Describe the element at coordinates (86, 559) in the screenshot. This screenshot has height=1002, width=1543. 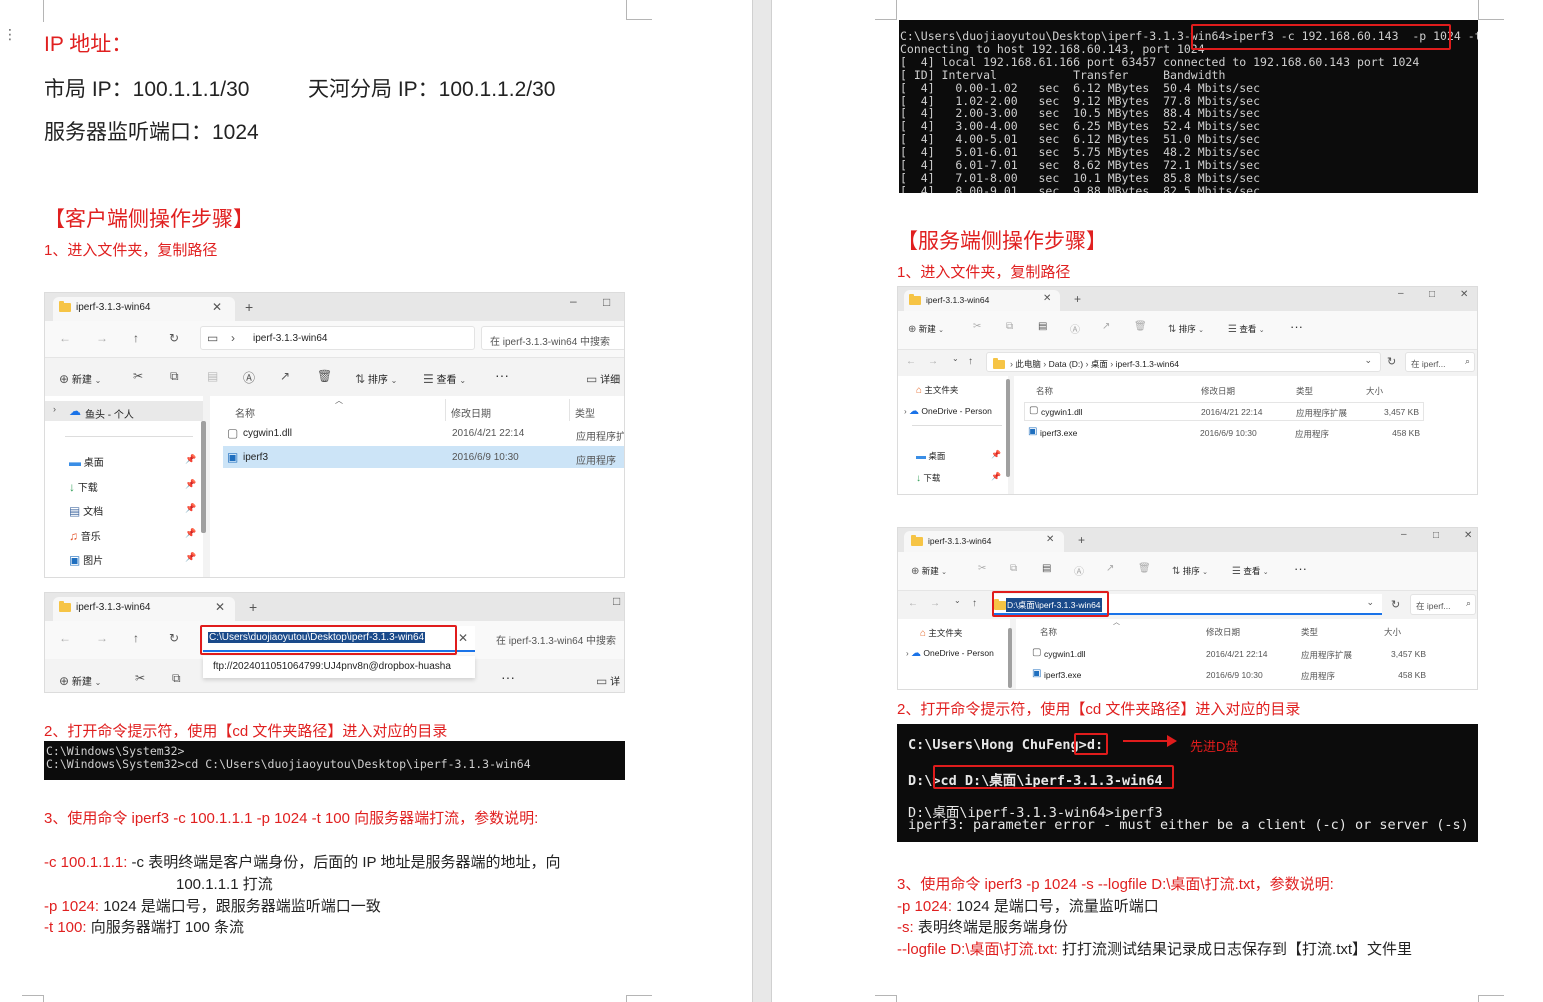
I see `nav-item-pictures: ▣ 图片` at that location.